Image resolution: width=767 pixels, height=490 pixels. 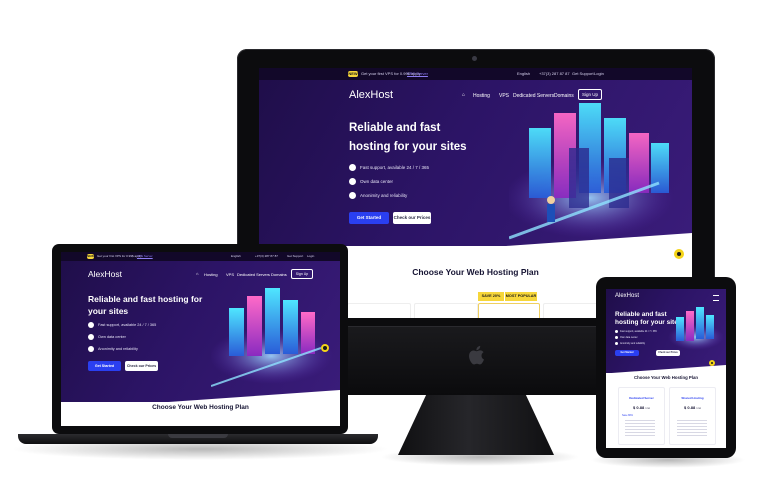 What do you see at coordinates (476, 355) in the screenshot?
I see `apple-logo-icon` at bounding box center [476, 355].